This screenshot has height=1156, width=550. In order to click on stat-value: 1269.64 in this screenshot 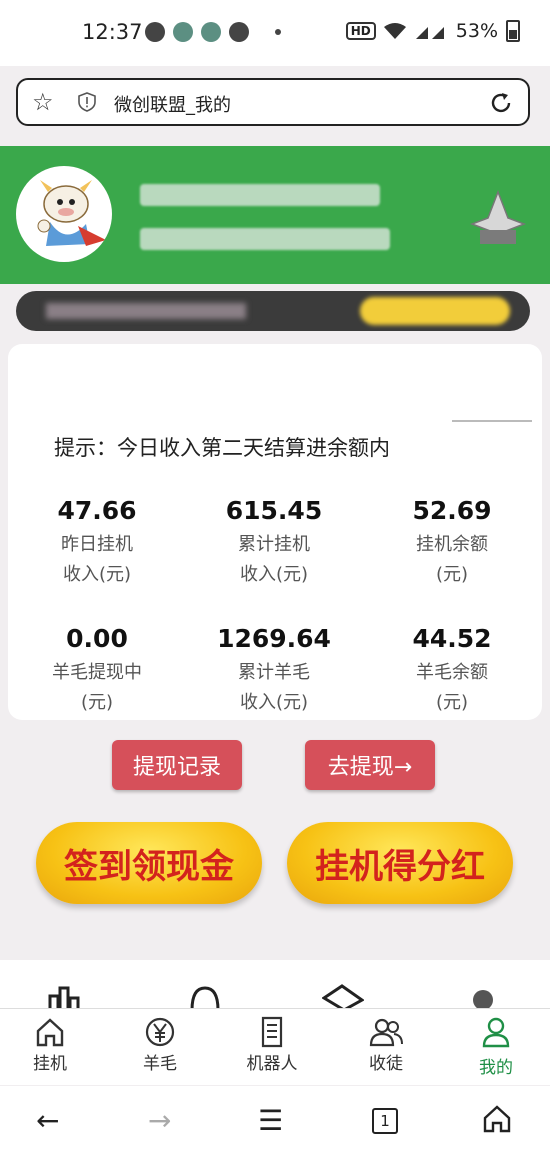, I will do `click(274, 638)`.